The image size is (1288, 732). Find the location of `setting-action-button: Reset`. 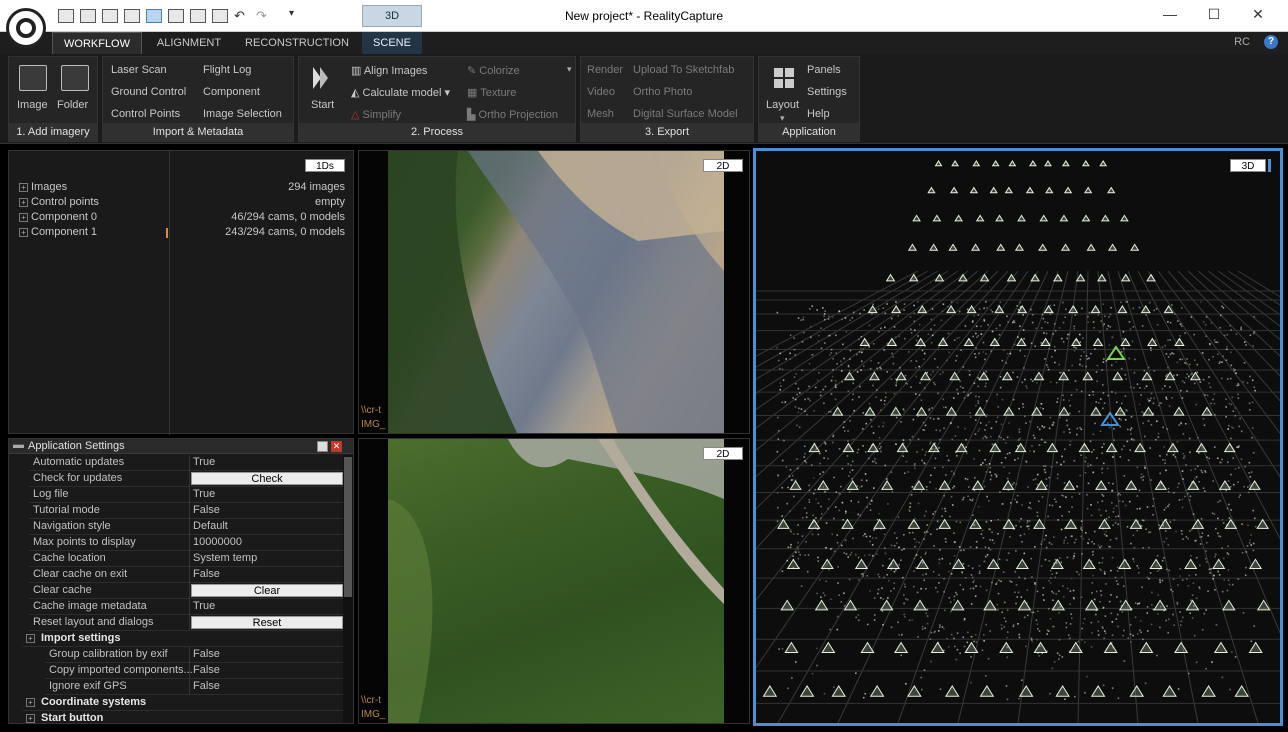

setting-action-button: Reset is located at coordinates (267, 622).